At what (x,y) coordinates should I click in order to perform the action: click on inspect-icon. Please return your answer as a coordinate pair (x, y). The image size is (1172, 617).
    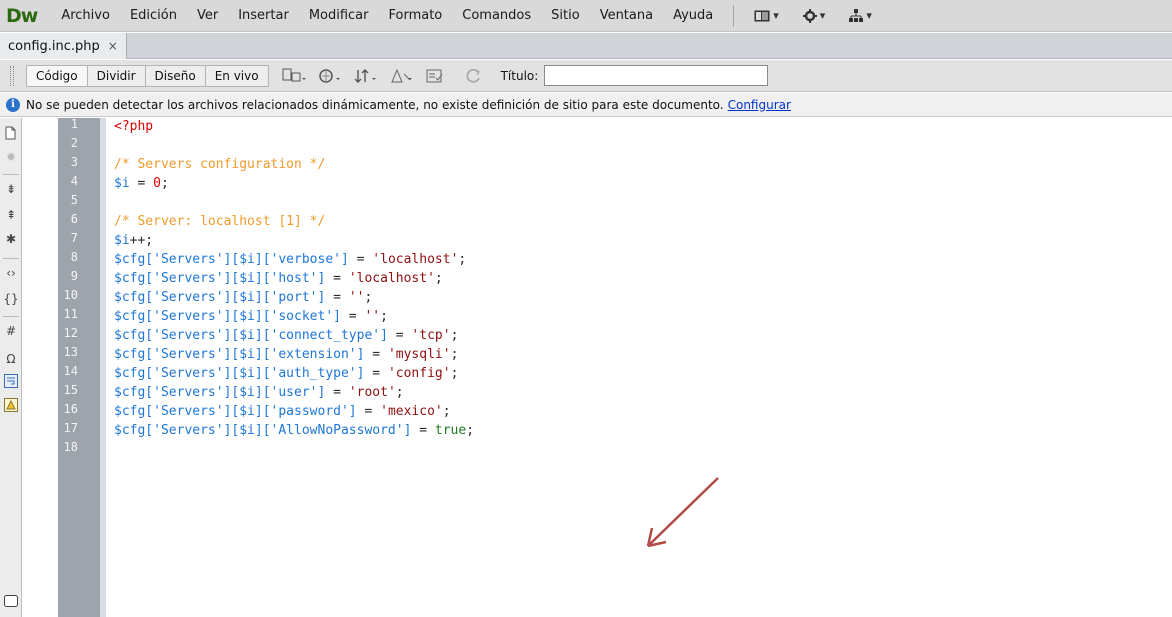
    Looking at the image, I should click on (402, 76).